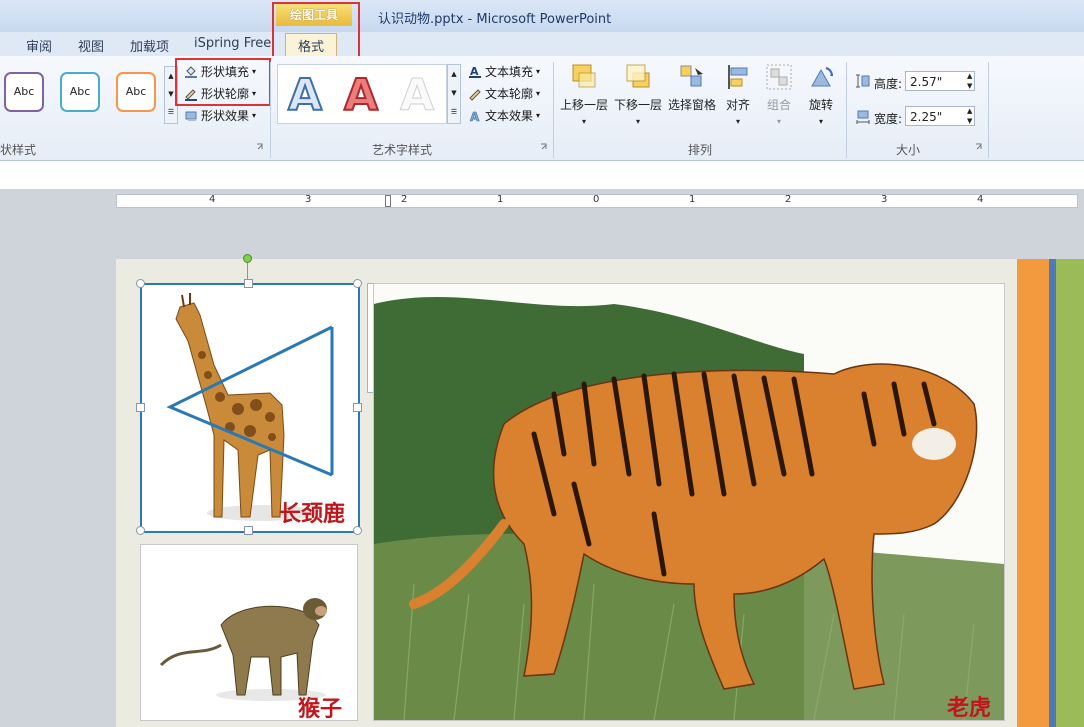 The height and width of the screenshot is (727, 1084). What do you see at coordinates (361, 95) in the screenshot?
I see `wordart-style-red: A` at bounding box center [361, 95].